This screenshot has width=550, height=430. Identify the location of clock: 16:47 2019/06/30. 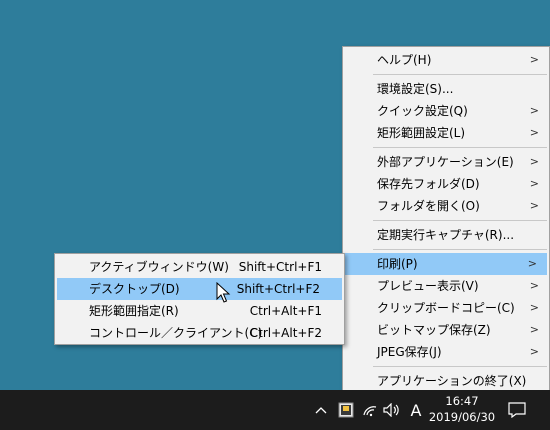
(462, 409).